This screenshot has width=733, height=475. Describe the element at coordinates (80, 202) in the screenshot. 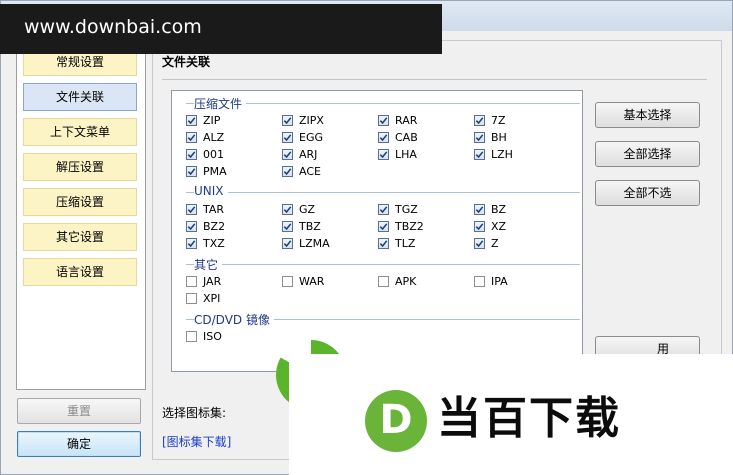

I see `sidebar-item-compress: 压缩设置` at that location.